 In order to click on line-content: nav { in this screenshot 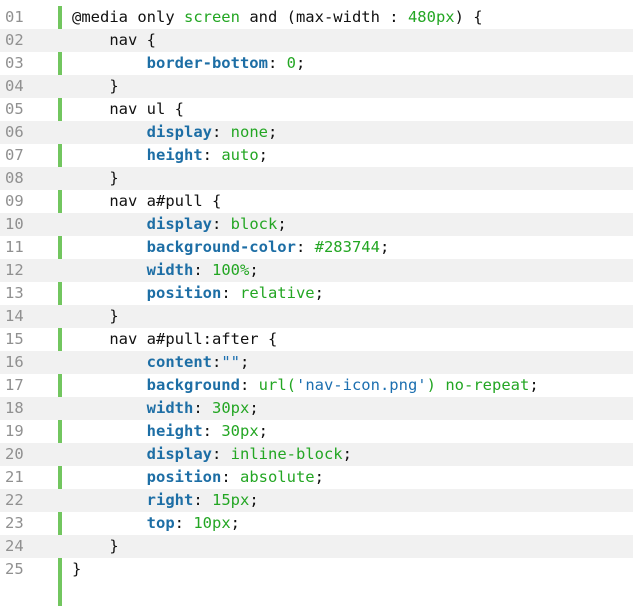, I will do `click(341, 40)`.